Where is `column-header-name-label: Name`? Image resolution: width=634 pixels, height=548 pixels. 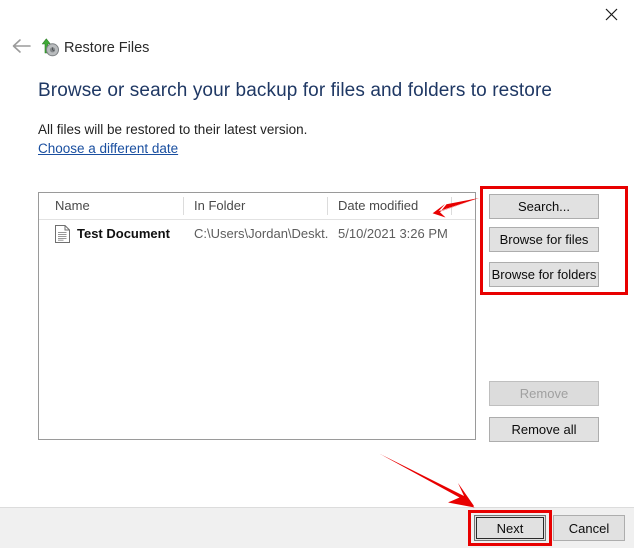
column-header-name-label: Name is located at coordinates (72, 205).